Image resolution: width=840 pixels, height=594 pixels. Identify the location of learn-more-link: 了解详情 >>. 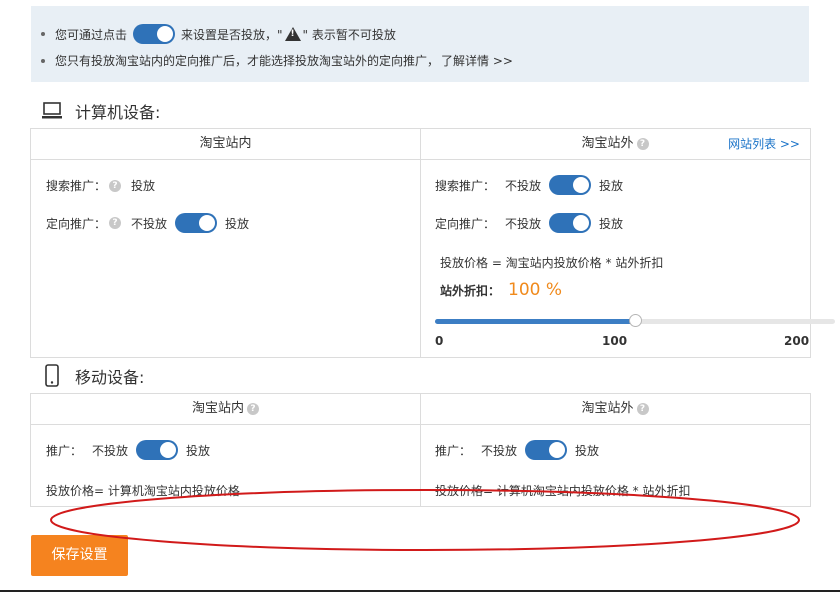
(477, 60).